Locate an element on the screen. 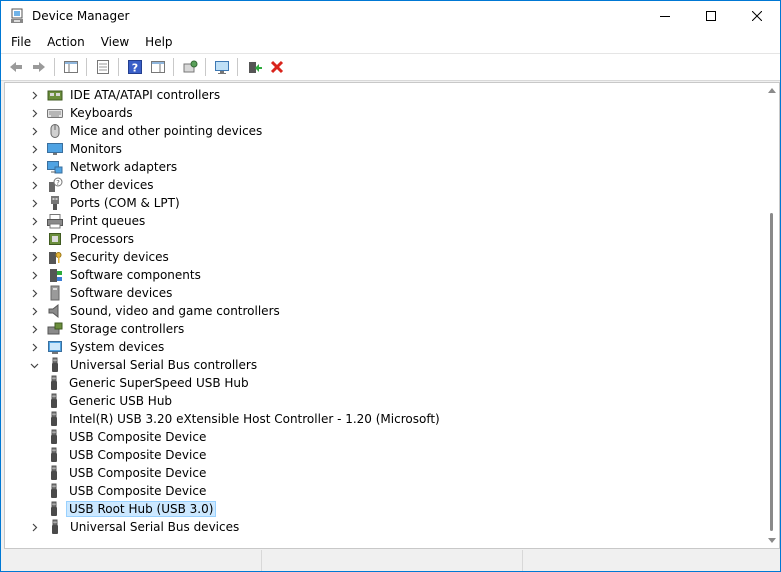  maximize-button is located at coordinates (711, 16).